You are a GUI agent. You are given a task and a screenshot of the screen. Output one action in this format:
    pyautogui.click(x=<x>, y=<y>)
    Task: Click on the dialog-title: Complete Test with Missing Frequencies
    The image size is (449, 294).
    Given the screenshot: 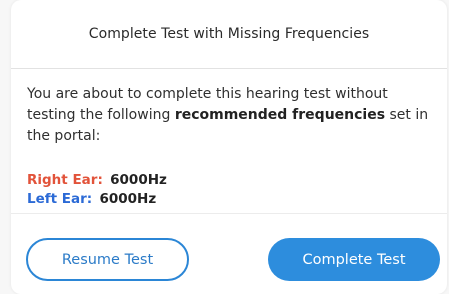 What is the action you would take?
    pyautogui.click(x=229, y=34)
    